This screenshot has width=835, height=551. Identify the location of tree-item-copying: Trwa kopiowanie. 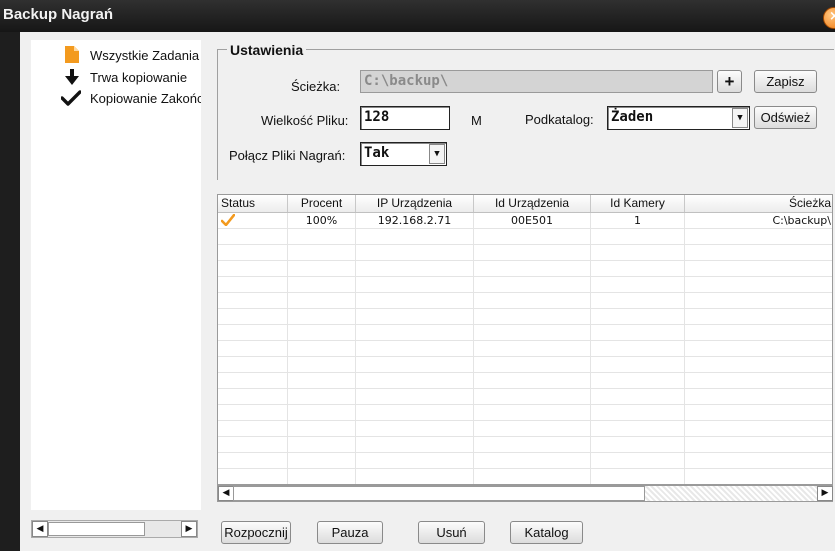
(116, 77).